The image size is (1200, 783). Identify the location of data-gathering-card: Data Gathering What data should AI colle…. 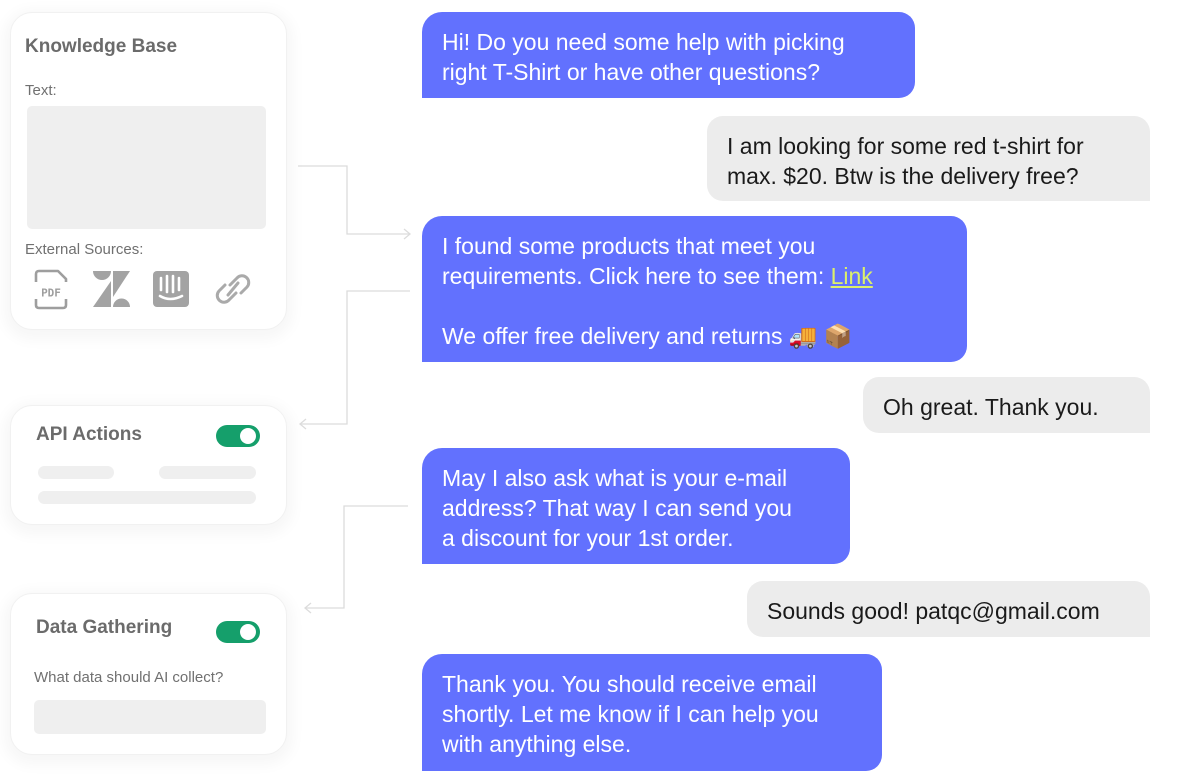
(148, 674).